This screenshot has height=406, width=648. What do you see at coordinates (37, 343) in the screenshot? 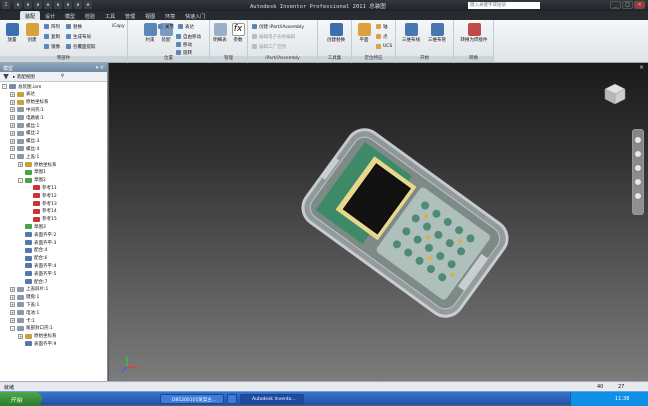
I see `tree-node: 表面齐平:9` at bounding box center [37, 343].